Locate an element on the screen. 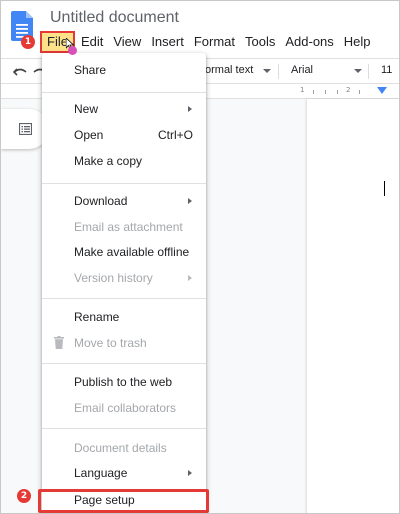 The width and height of the screenshot is (400, 514). menu-item-label: Make a copy is located at coordinates (108, 161).